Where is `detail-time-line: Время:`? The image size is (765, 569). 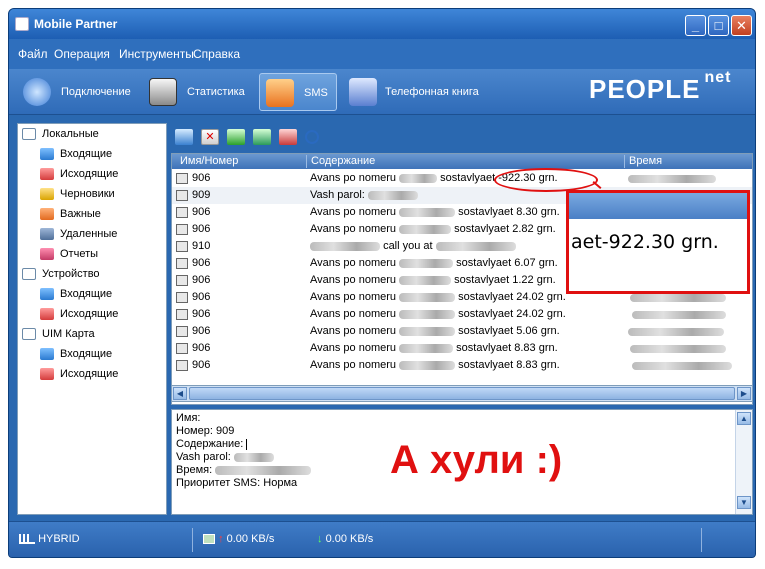 detail-time-line: Время: is located at coordinates (244, 470).